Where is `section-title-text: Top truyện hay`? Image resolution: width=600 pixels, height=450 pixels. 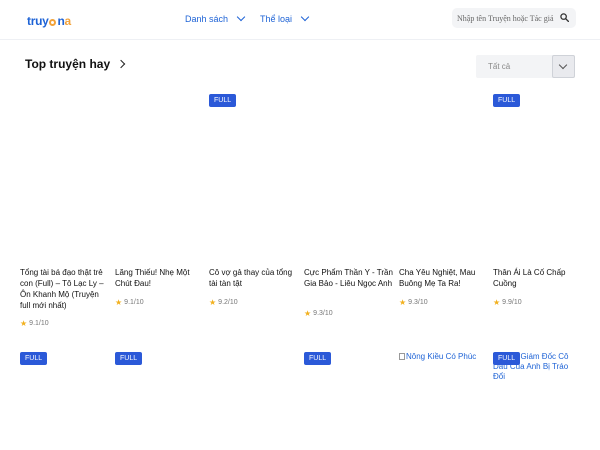
section-title-text: Top truyện hay is located at coordinates (68, 64).